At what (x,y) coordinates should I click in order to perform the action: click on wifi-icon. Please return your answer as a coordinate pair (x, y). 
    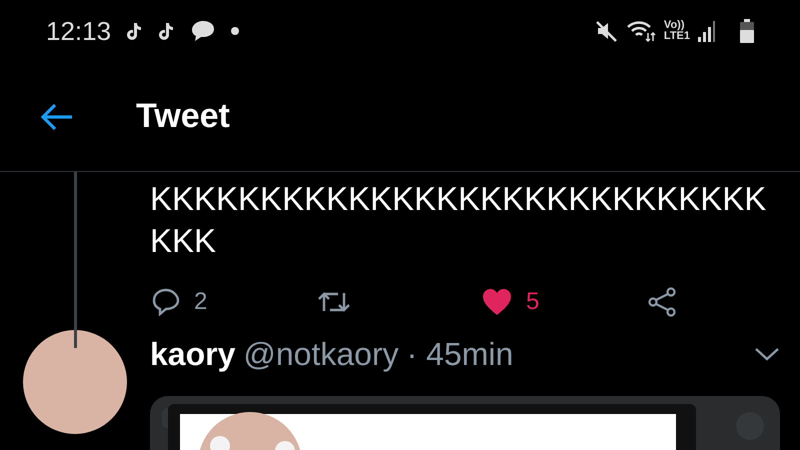
    Looking at the image, I should click on (641, 31).